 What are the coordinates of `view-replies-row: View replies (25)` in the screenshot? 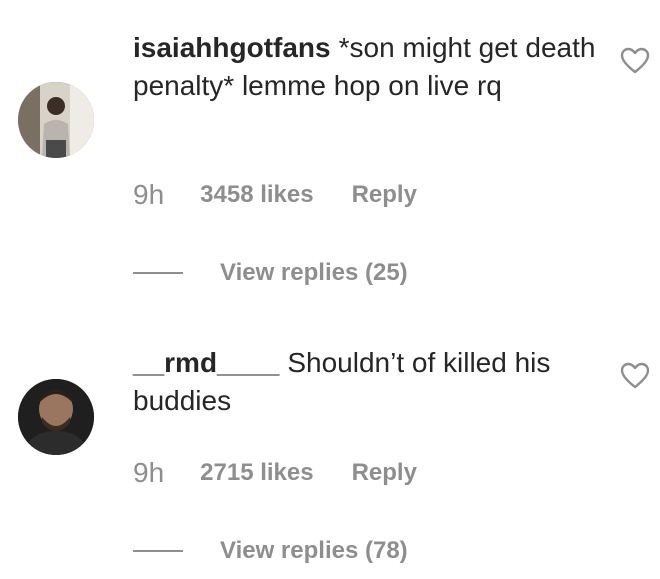 It's located at (270, 273).